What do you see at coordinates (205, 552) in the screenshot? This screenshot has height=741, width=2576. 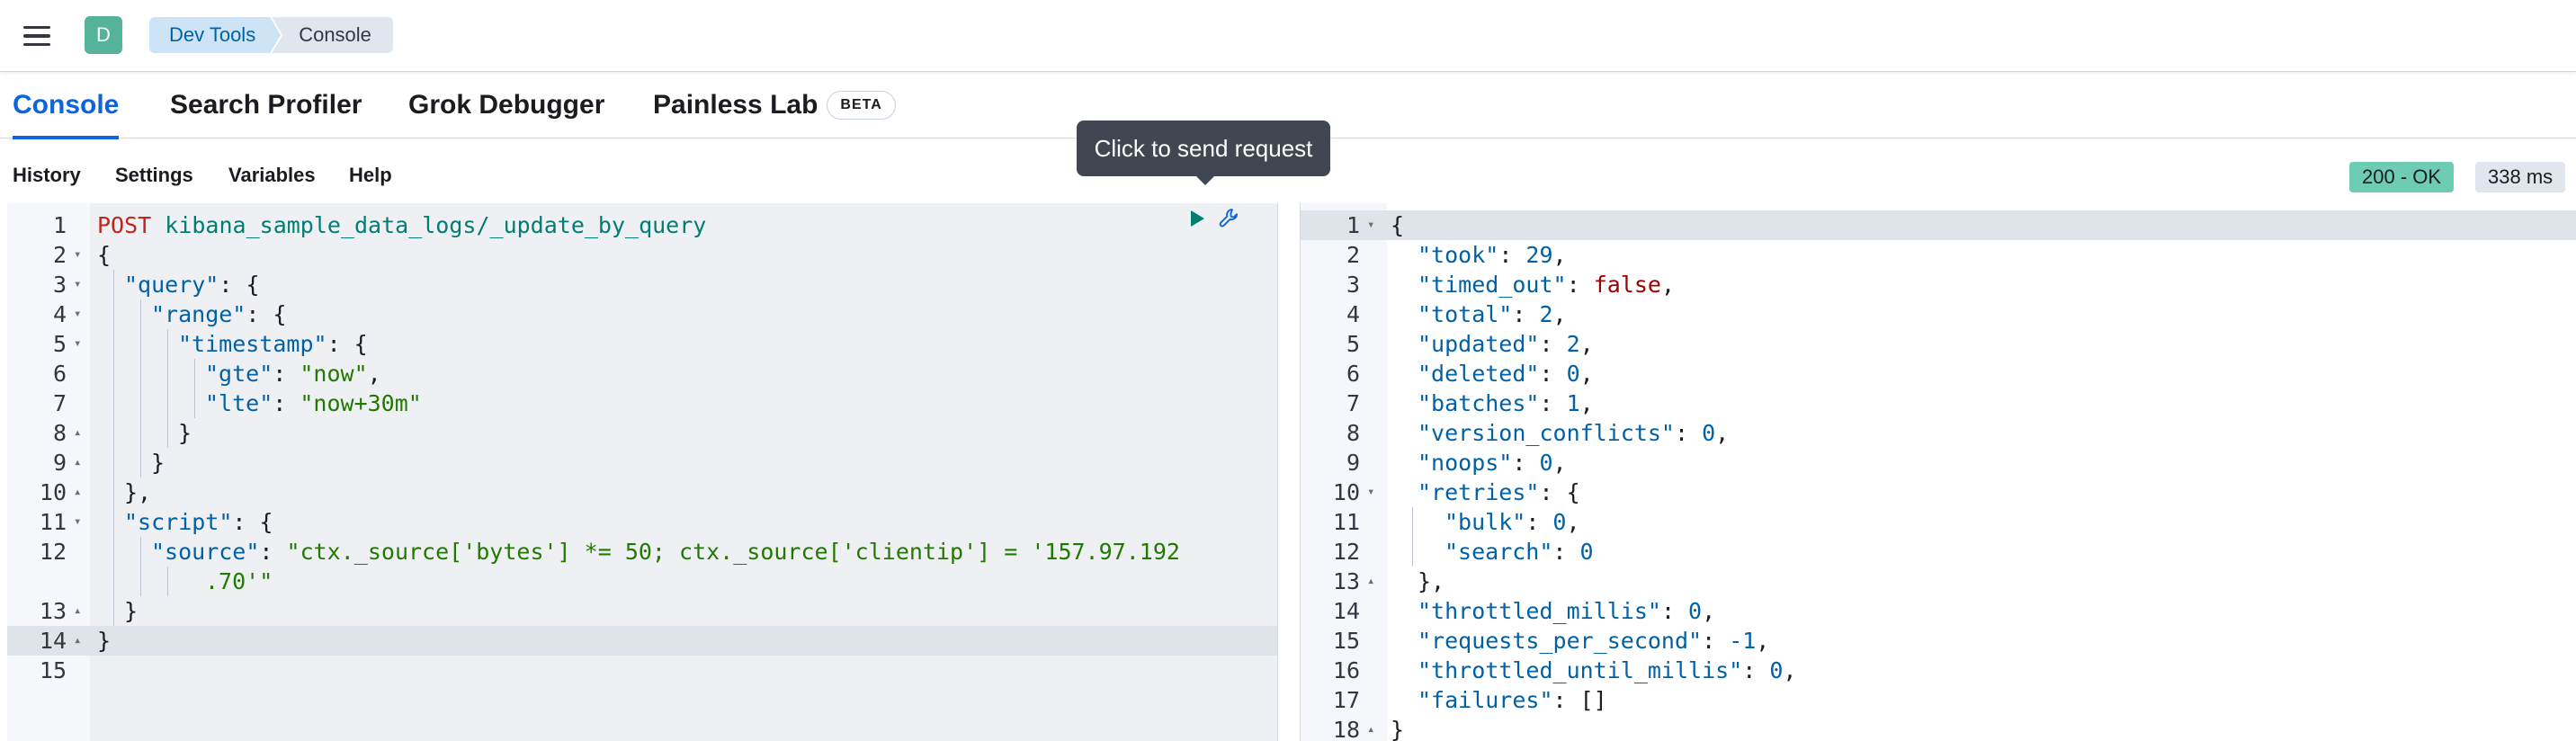 I see `json-key: "source"` at bounding box center [205, 552].